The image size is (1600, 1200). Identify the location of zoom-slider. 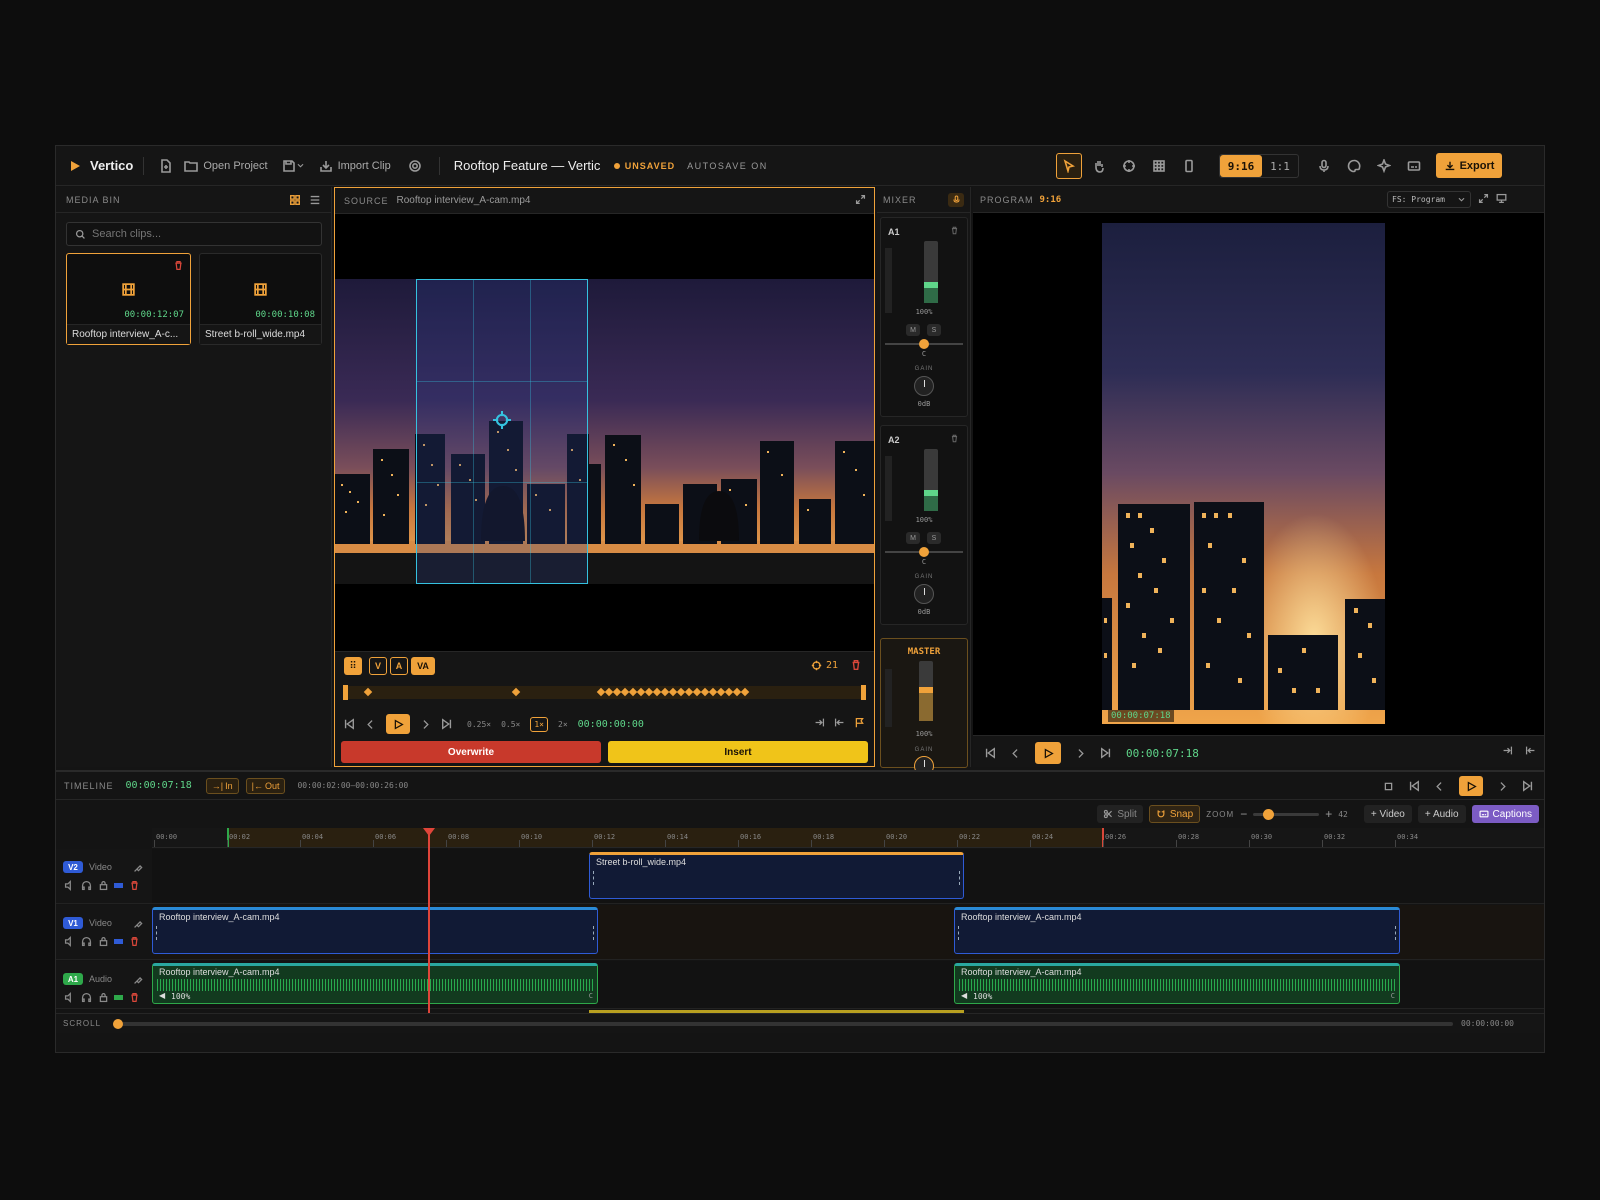
(1286, 814).